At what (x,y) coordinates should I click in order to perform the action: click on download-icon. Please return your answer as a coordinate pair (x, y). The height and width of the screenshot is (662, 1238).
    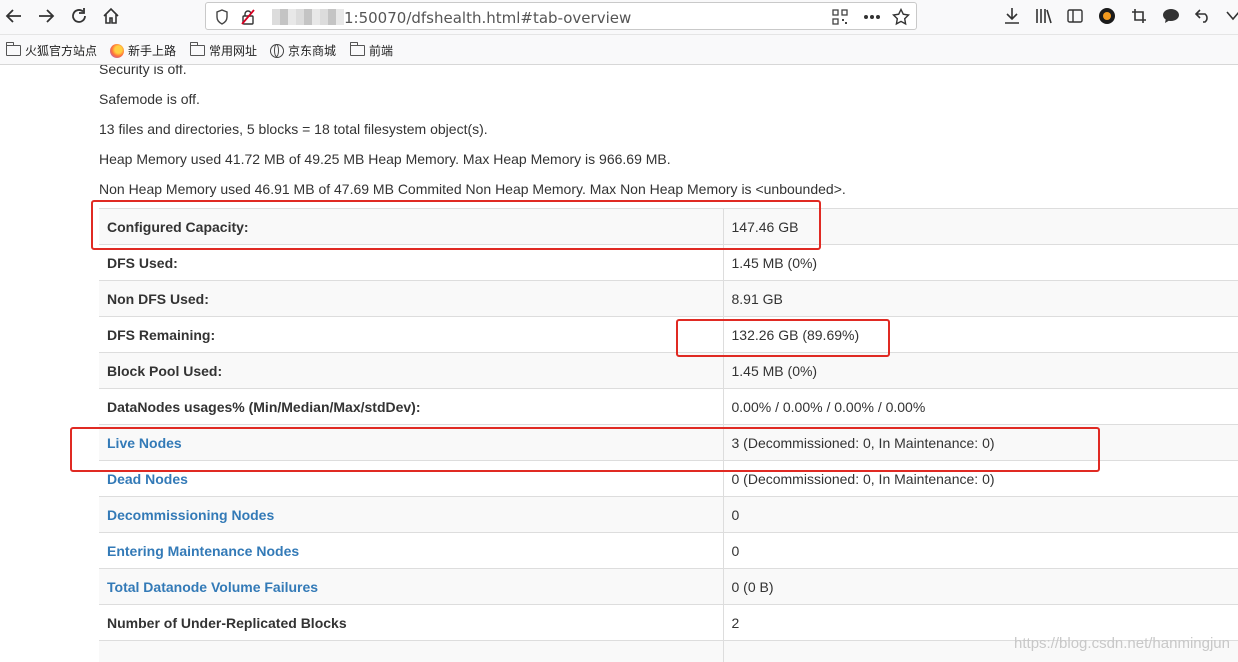
    Looking at the image, I should click on (1012, 16).